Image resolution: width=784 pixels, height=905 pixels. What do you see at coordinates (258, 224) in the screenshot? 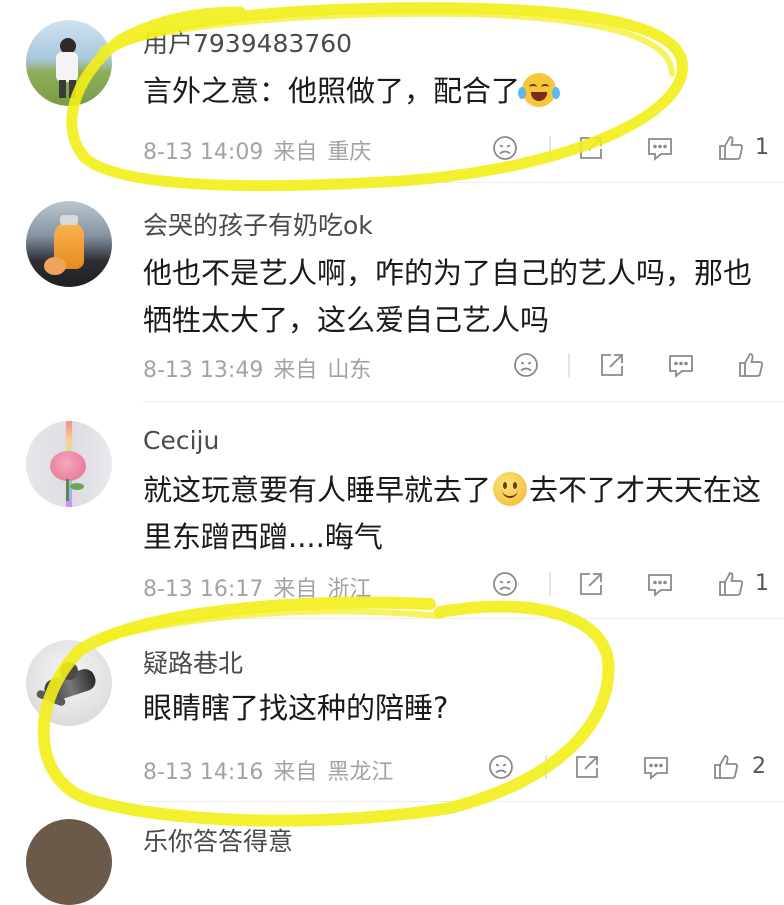
I see `username: 会哭的孩子有奶吃ok` at bounding box center [258, 224].